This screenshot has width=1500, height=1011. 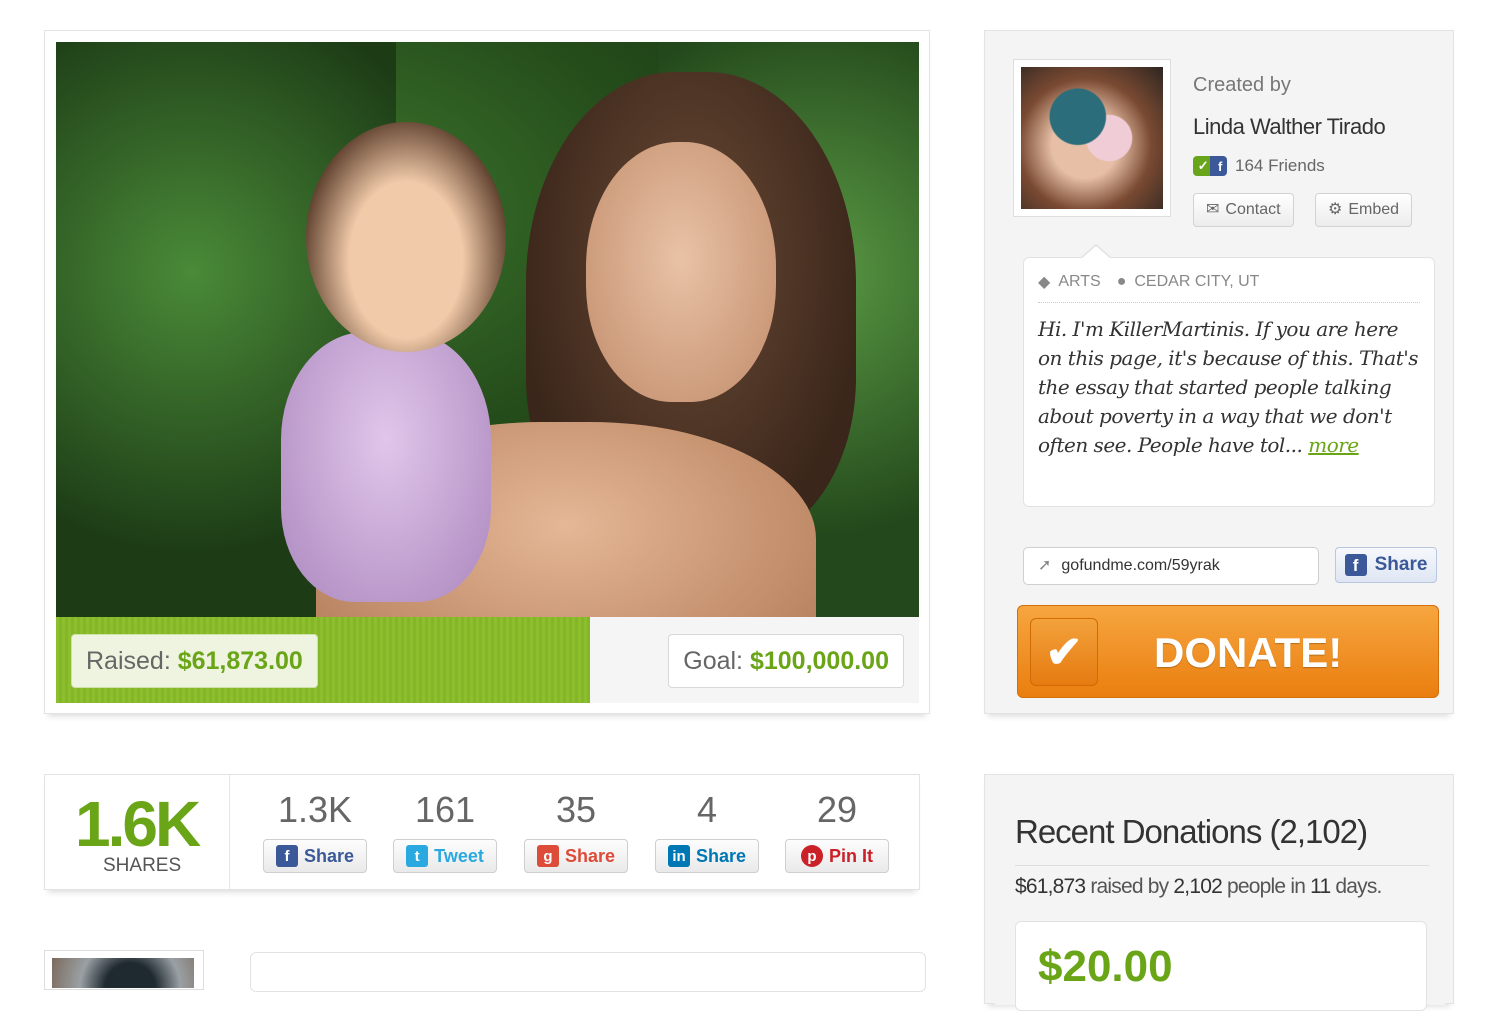 I want to click on donation-amount: $20.00, so click(x=1105, y=966).